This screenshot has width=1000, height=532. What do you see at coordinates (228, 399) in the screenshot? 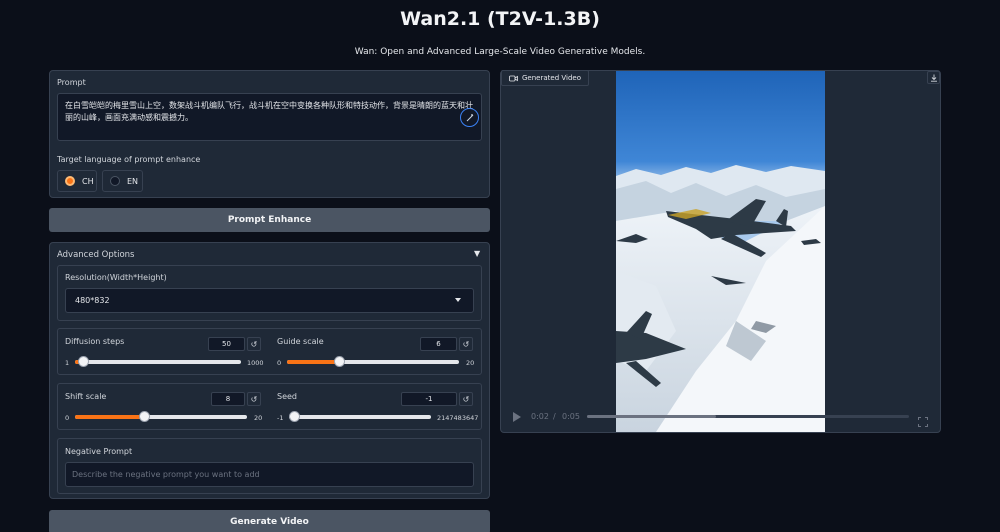
I see `shift-scale-input: 8` at bounding box center [228, 399].